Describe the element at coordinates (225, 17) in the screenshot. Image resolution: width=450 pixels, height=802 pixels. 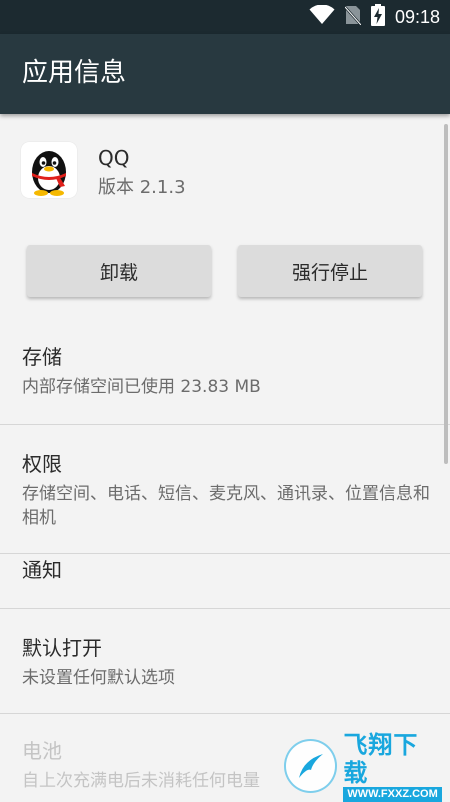
I see `status-bar: 09:18` at that location.